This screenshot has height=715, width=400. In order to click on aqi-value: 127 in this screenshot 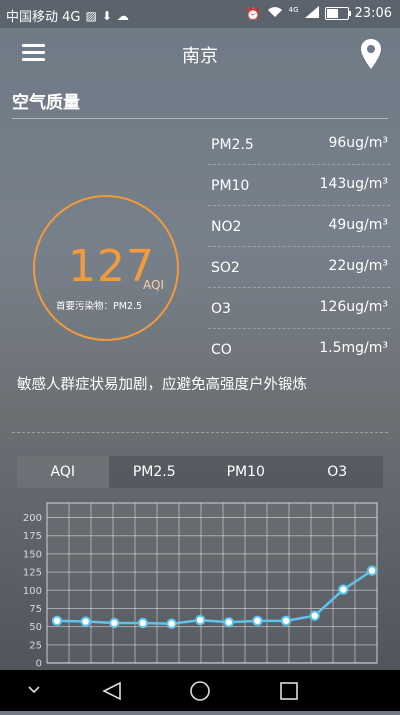, I will do `click(111, 266)`.